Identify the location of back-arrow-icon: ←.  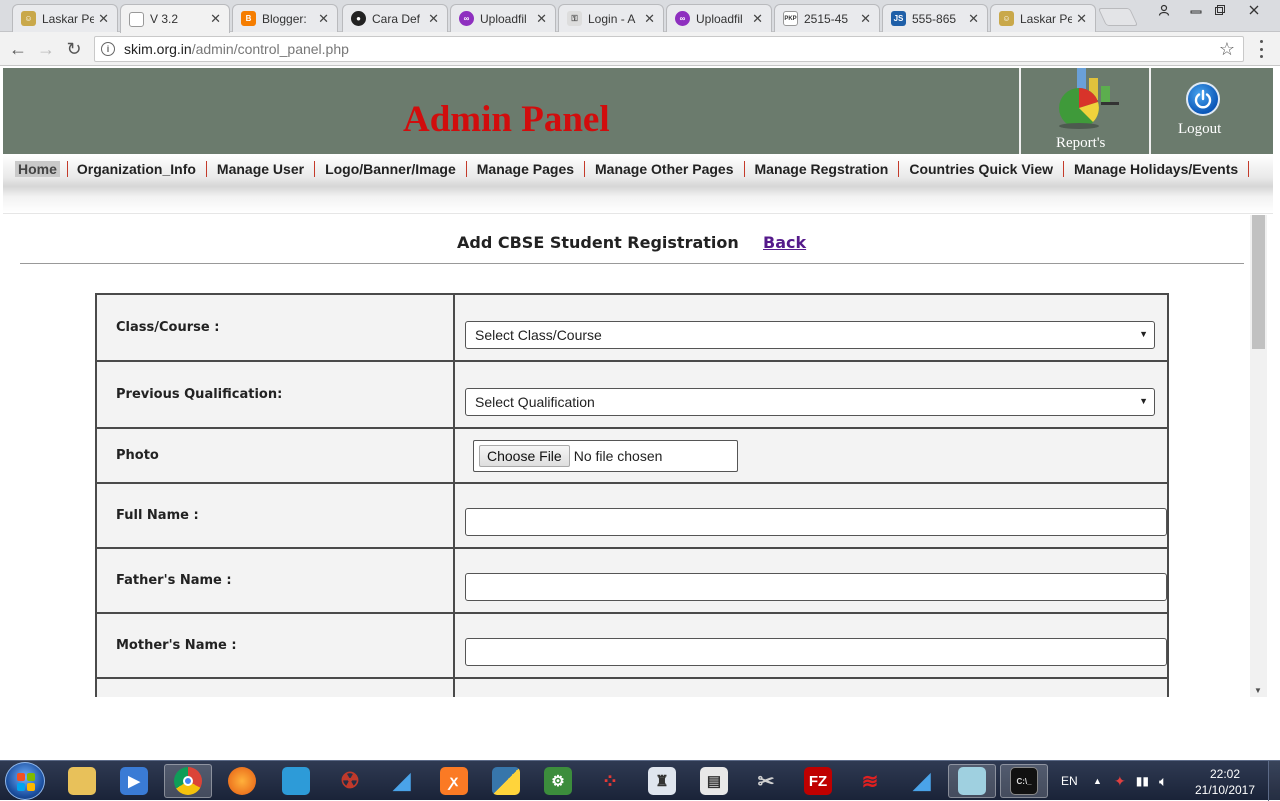
(18, 49).